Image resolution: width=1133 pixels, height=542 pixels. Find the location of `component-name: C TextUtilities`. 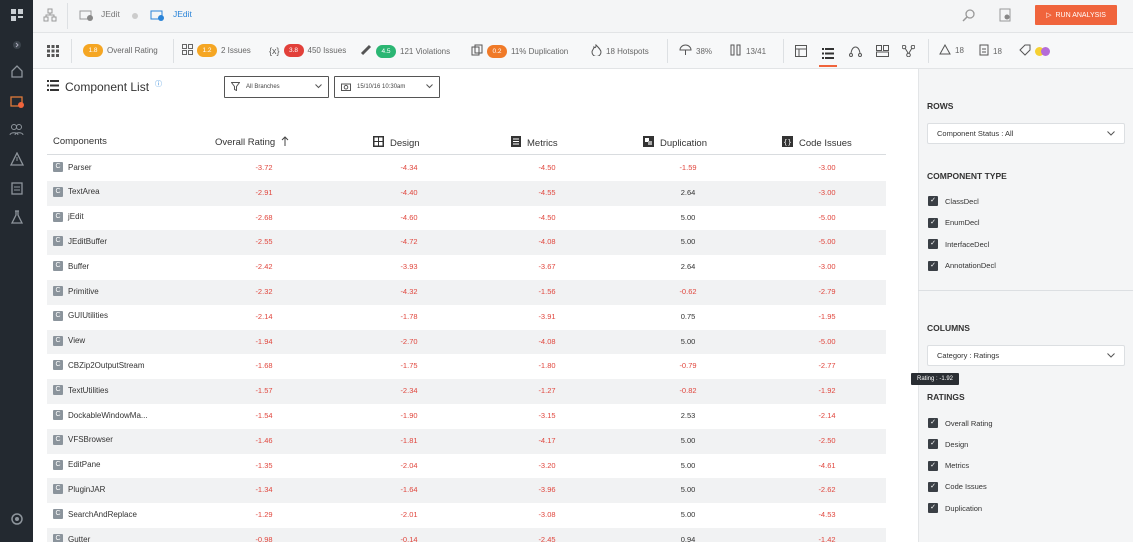

component-name: C TextUtilities is located at coordinates (80, 390).